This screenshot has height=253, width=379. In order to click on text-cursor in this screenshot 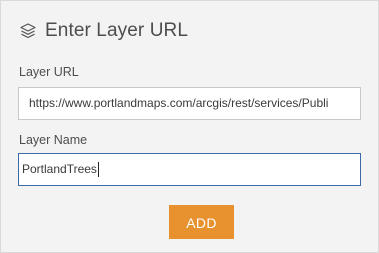, I will do `click(98, 170)`.